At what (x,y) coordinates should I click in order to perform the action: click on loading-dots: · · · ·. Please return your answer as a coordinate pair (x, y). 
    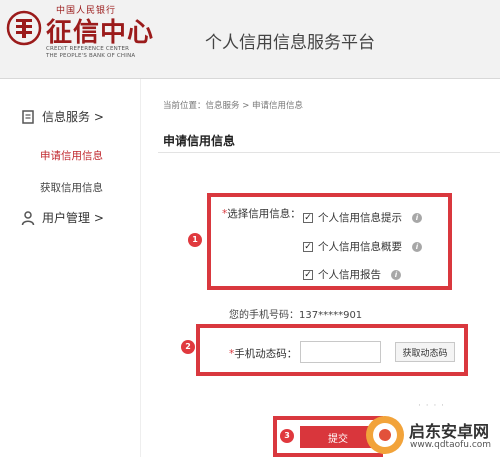
    Looking at the image, I should click on (432, 406).